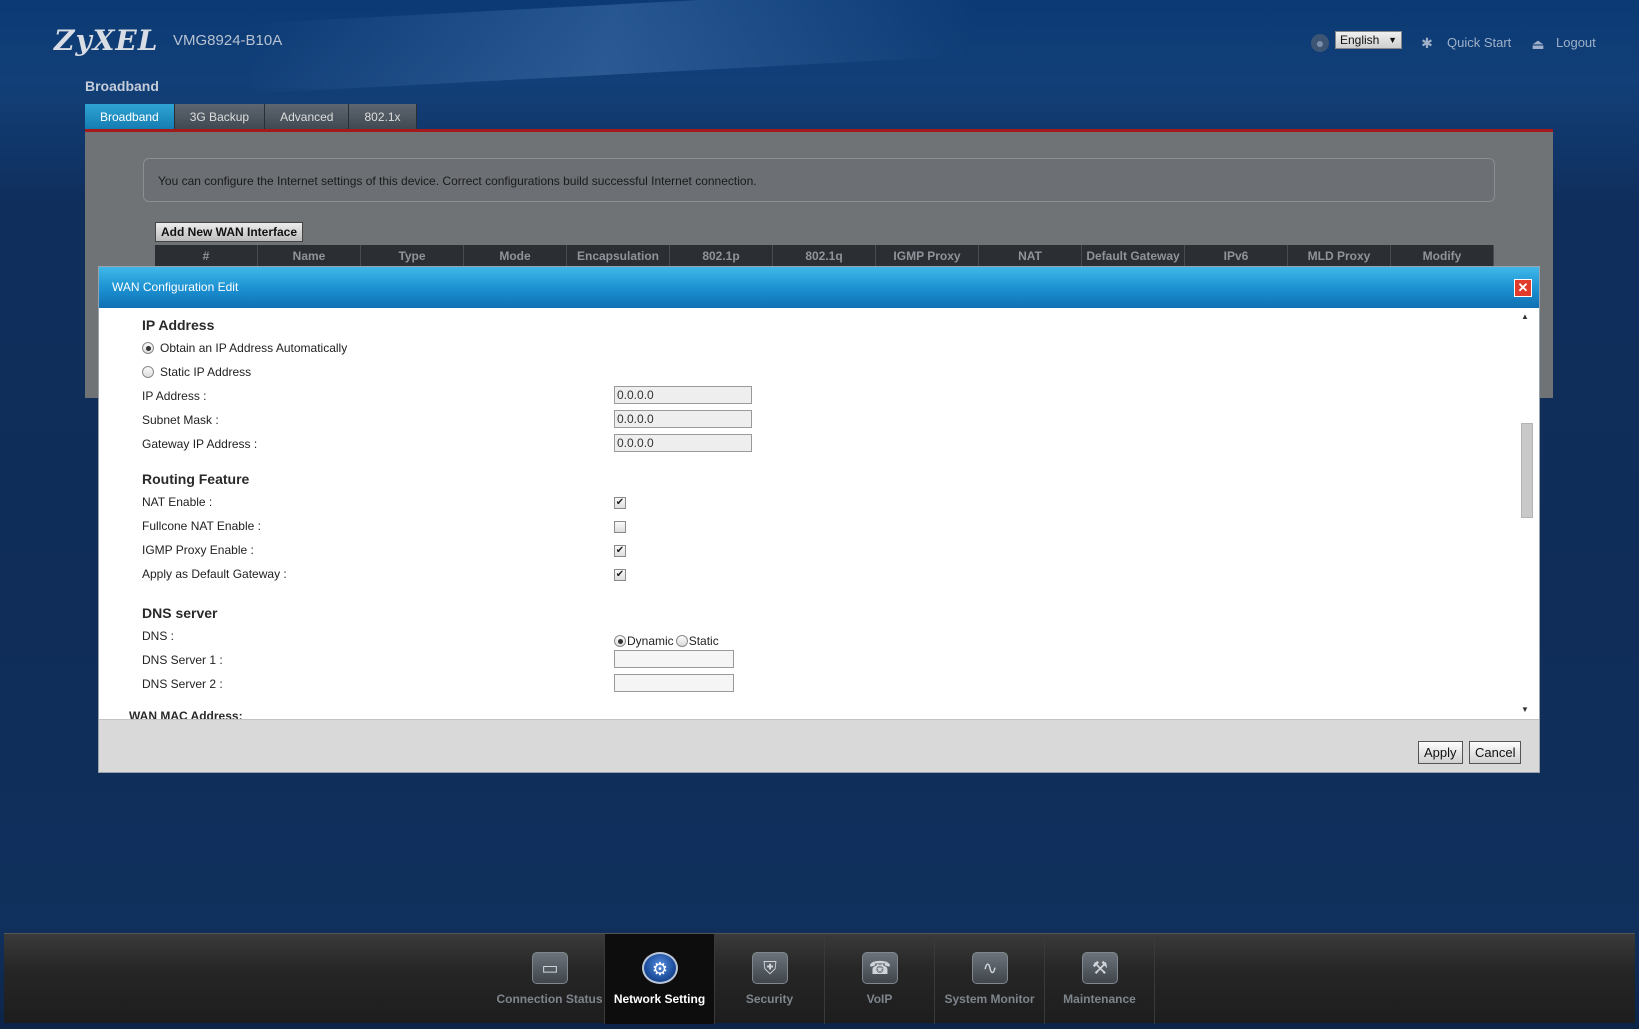  What do you see at coordinates (201, 526) in the screenshot?
I see `fullcone-nat-label: Fullcone NAT Enable :` at bounding box center [201, 526].